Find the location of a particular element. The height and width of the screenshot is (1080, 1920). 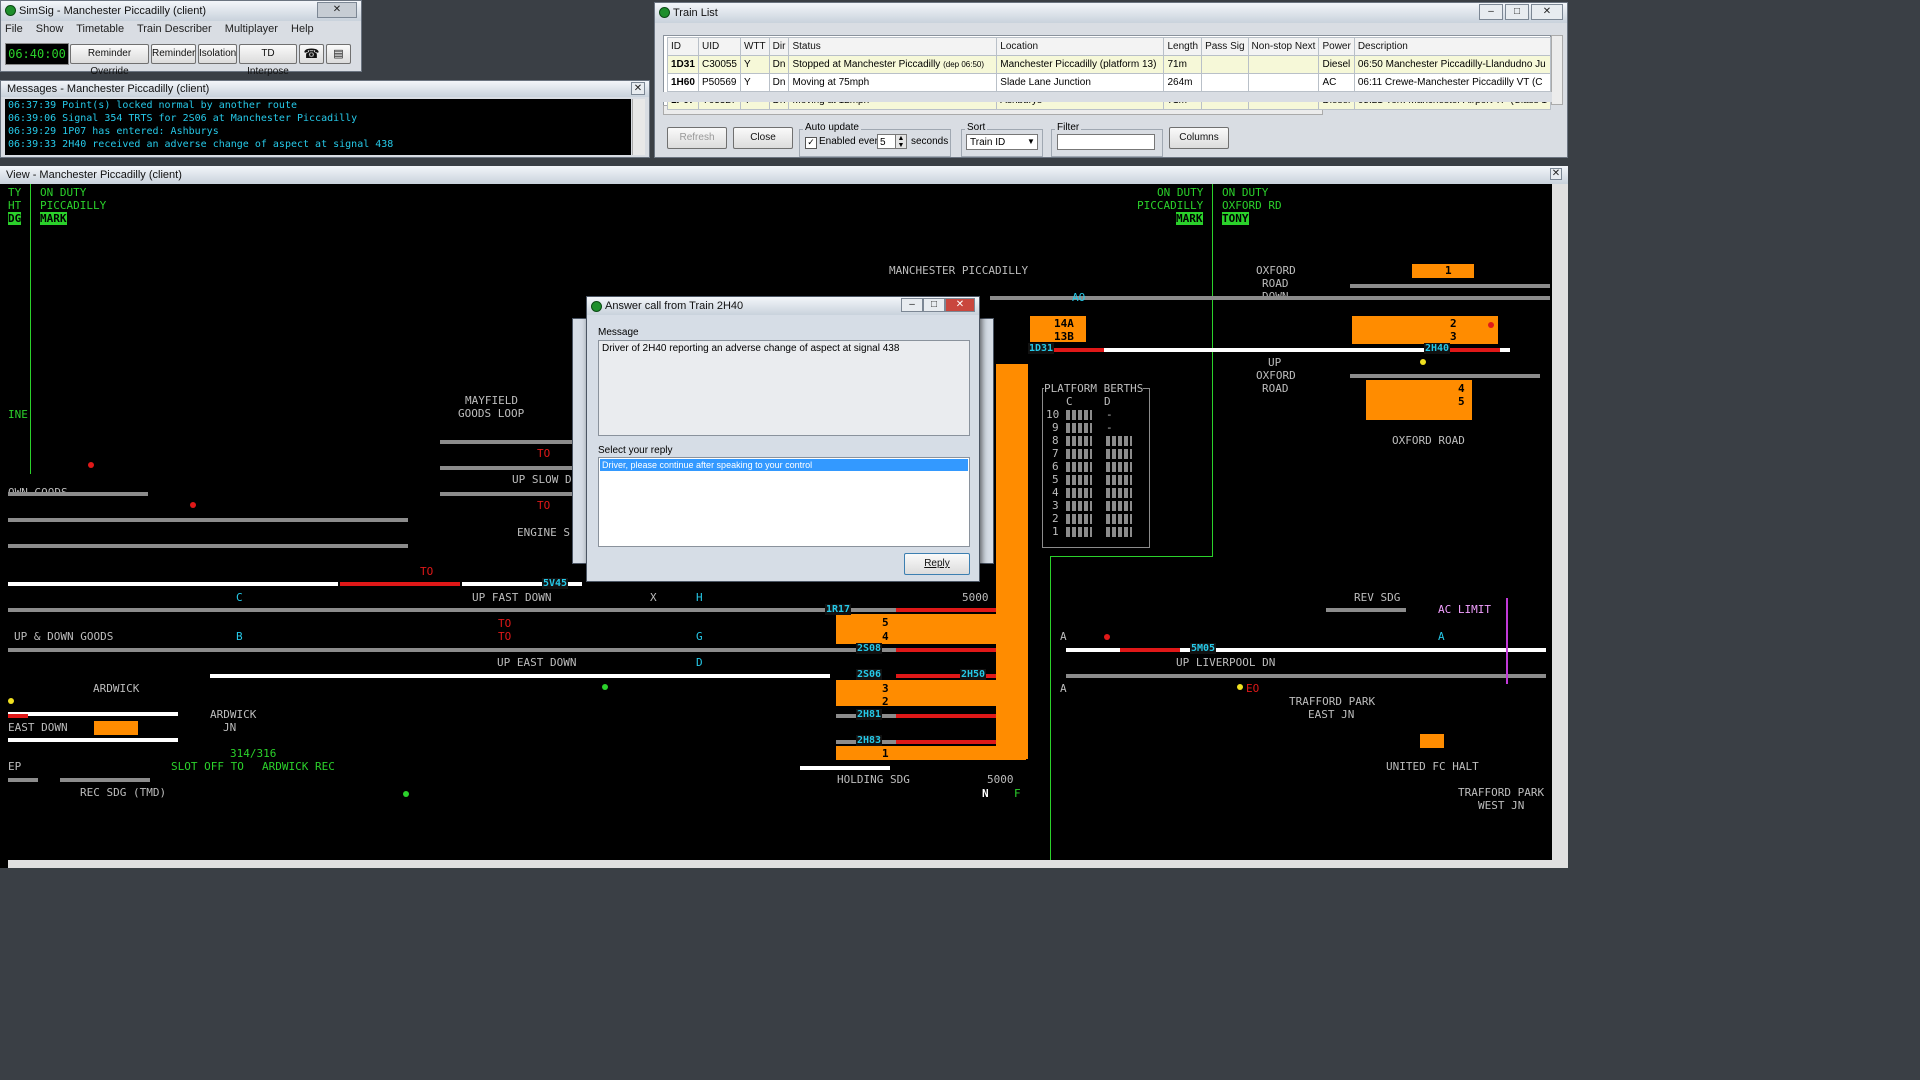

slot-label: 314/316 is located at coordinates (253, 753).